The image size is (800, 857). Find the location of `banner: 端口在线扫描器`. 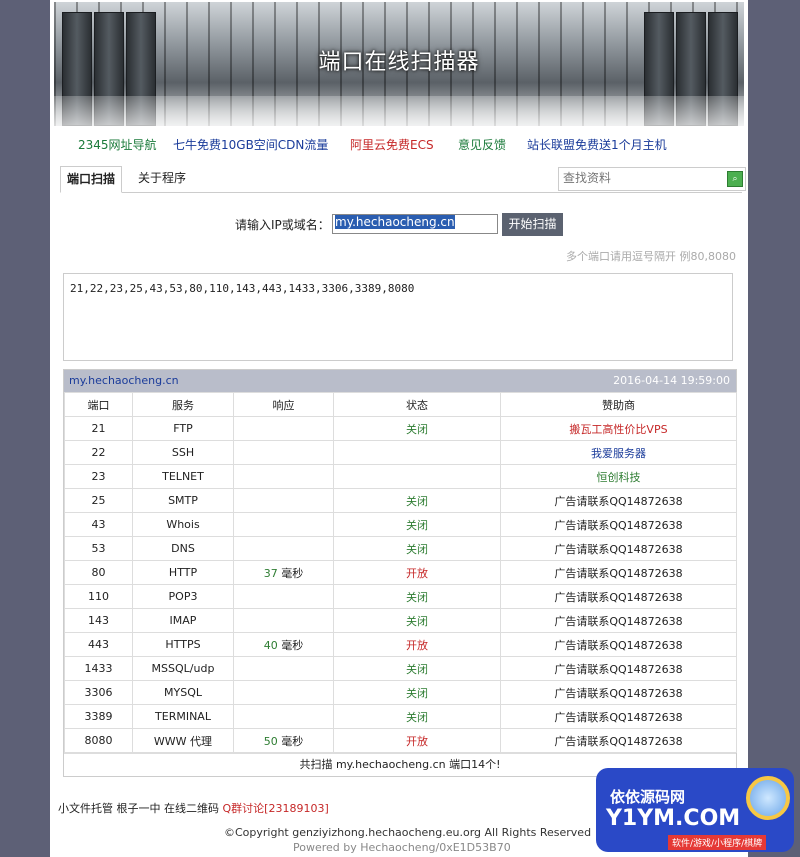

banner: 端口在线扫描器 is located at coordinates (399, 64).